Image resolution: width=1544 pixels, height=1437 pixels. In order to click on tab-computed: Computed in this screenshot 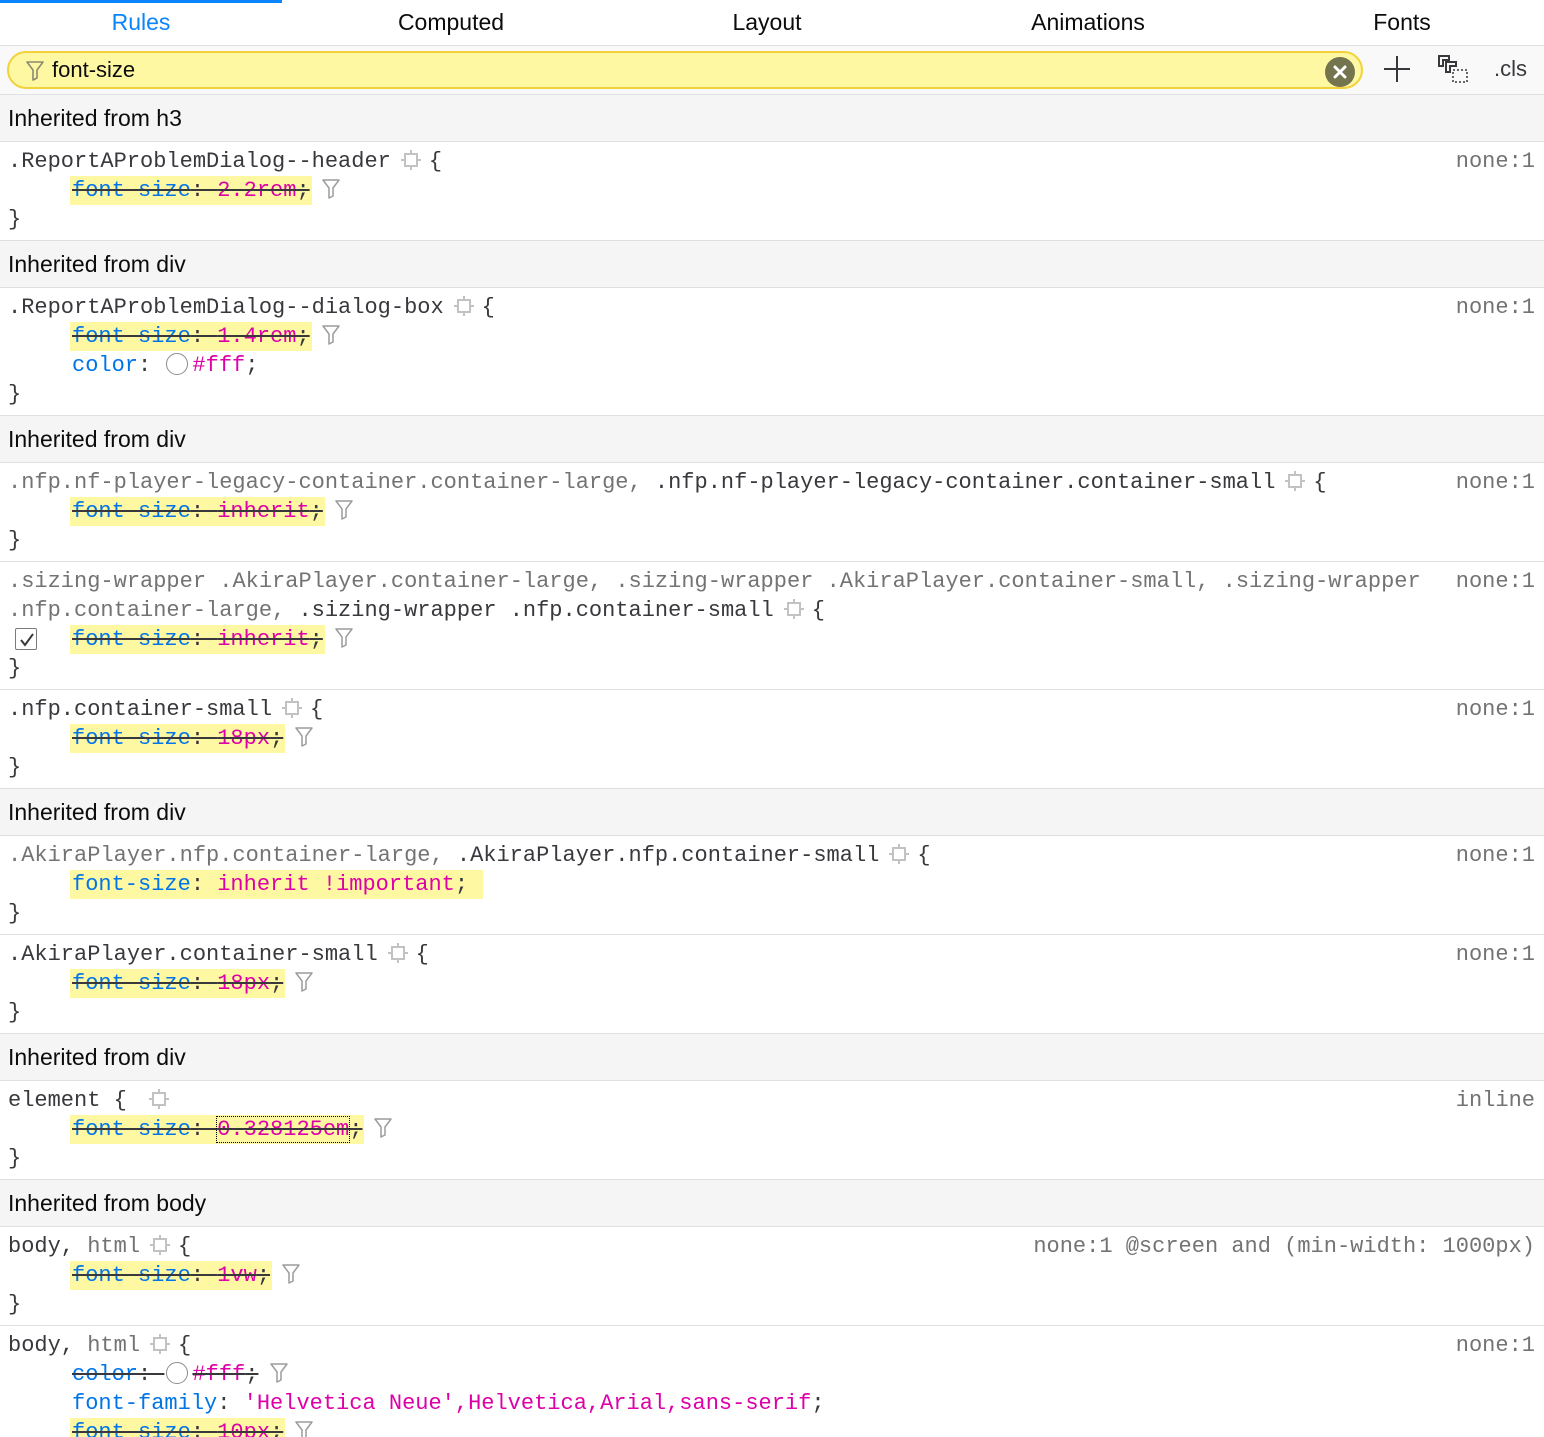, I will do `click(451, 22)`.